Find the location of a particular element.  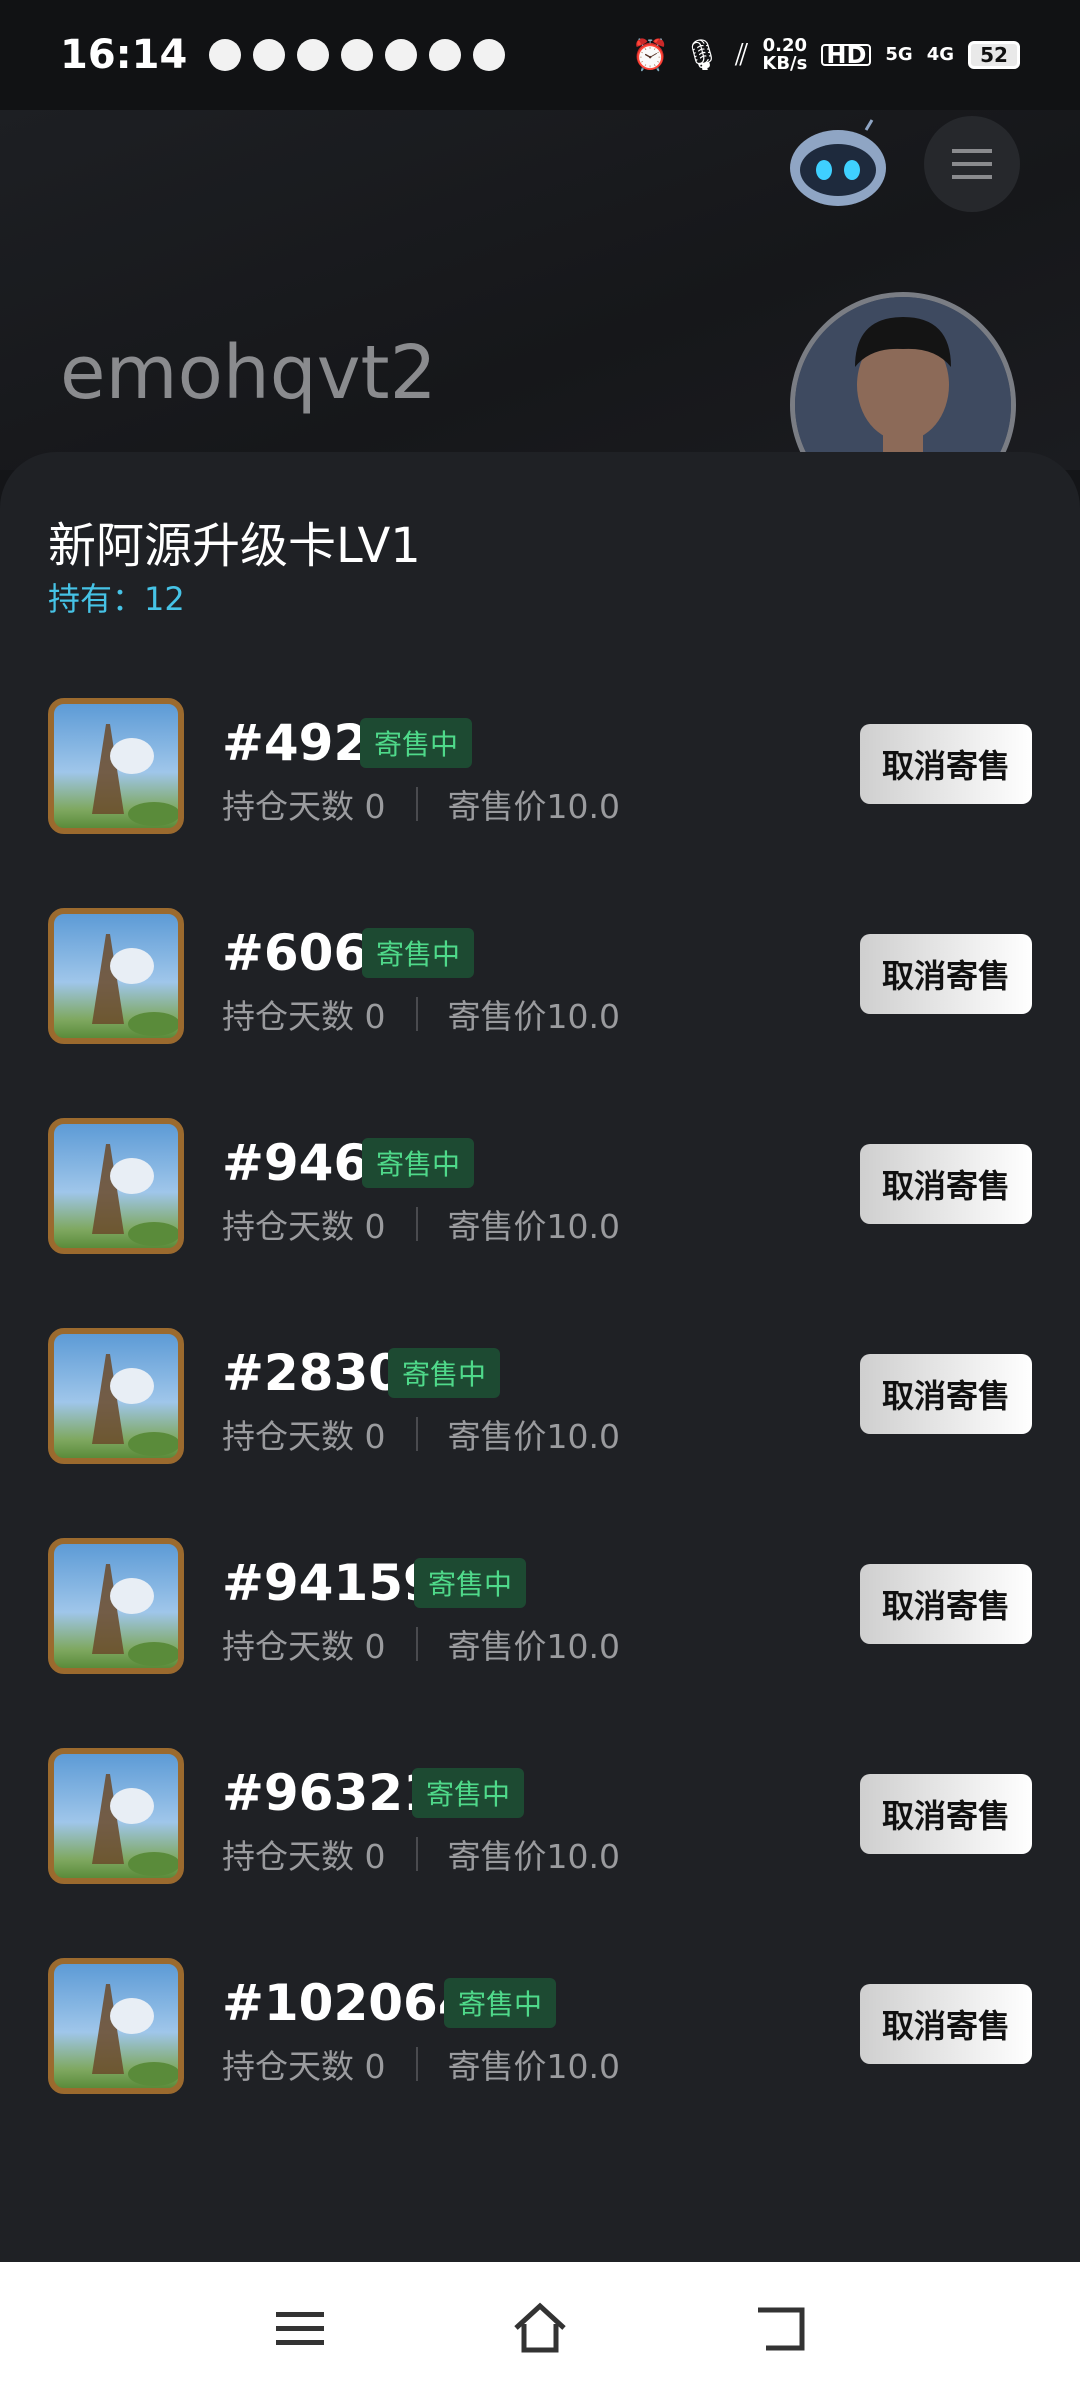

hd-label: HD is located at coordinates (846, 55).